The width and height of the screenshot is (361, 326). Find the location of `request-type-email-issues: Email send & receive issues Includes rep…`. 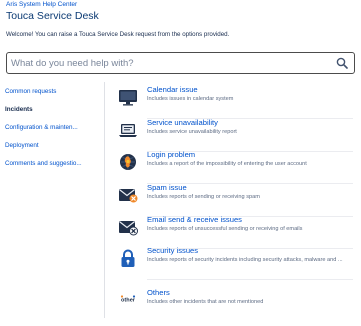

request-type-email-issues: Email send & receive issues Includes rep… is located at coordinates (238, 232).